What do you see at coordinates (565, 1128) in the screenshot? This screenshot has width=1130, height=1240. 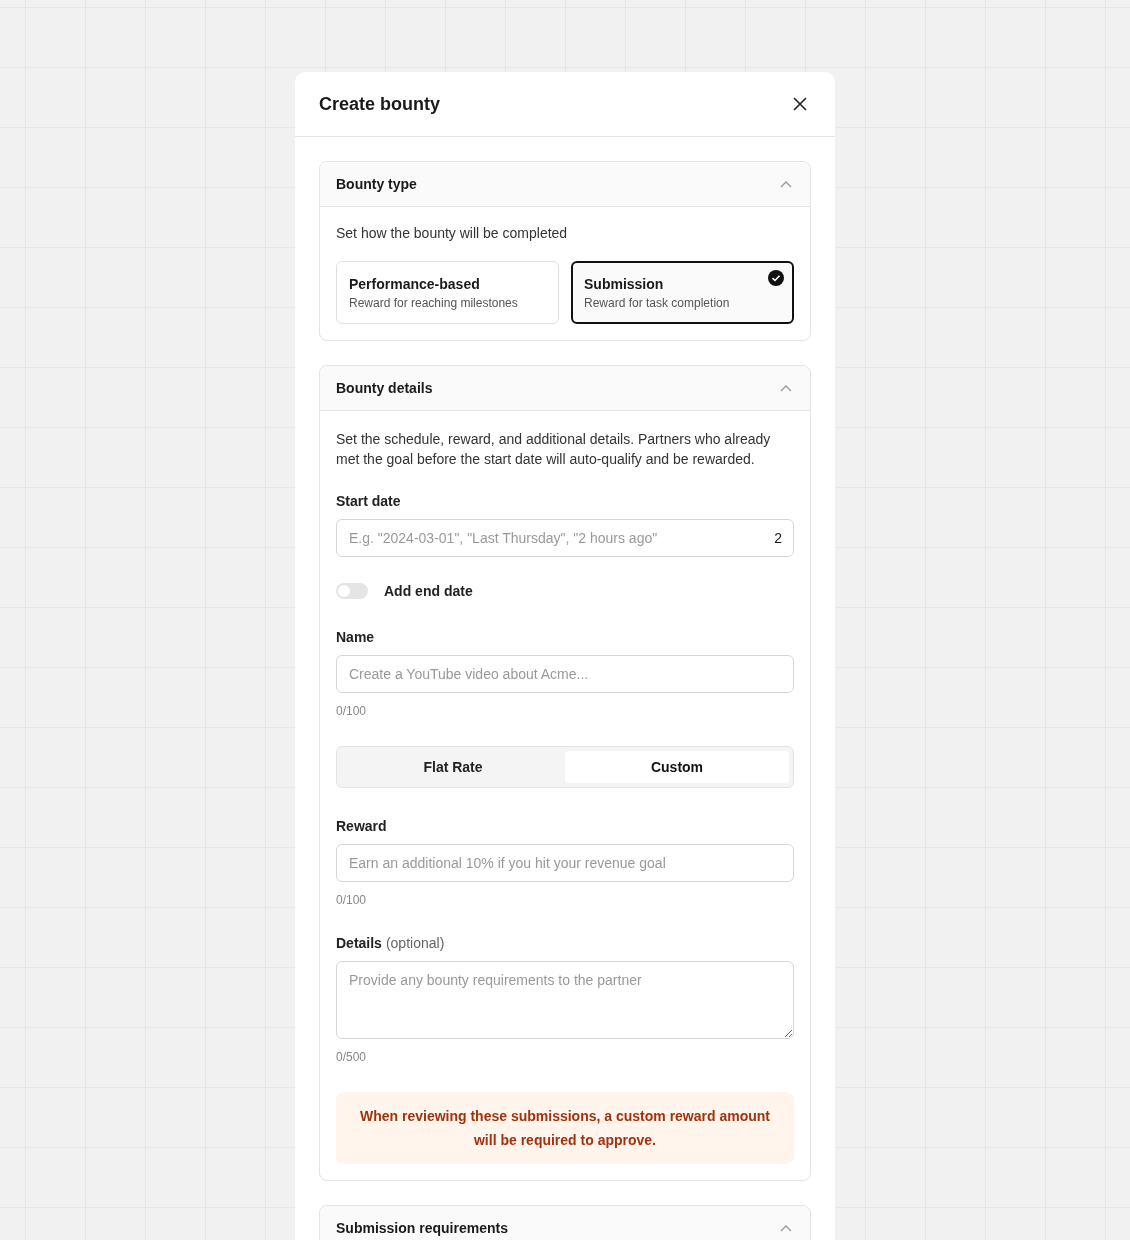 I see `notice-banner: When reviewing these submissions, a custom reward amount will be required to approve.` at bounding box center [565, 1128].